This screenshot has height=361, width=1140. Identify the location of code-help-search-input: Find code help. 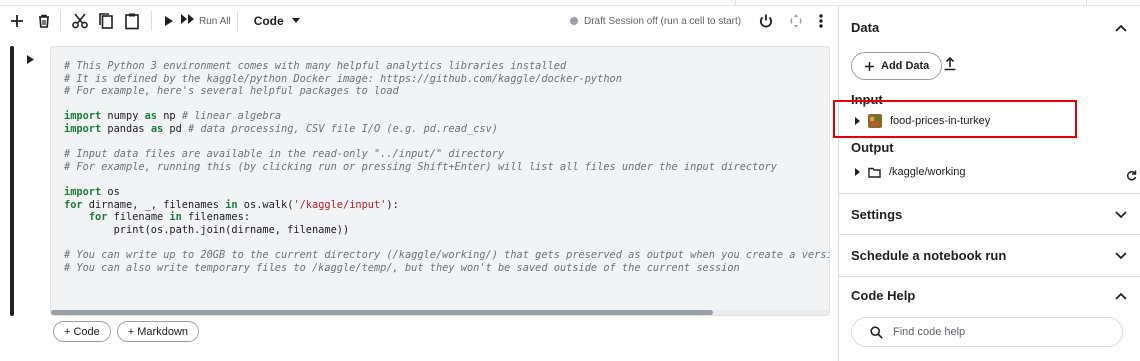
(987, 332).